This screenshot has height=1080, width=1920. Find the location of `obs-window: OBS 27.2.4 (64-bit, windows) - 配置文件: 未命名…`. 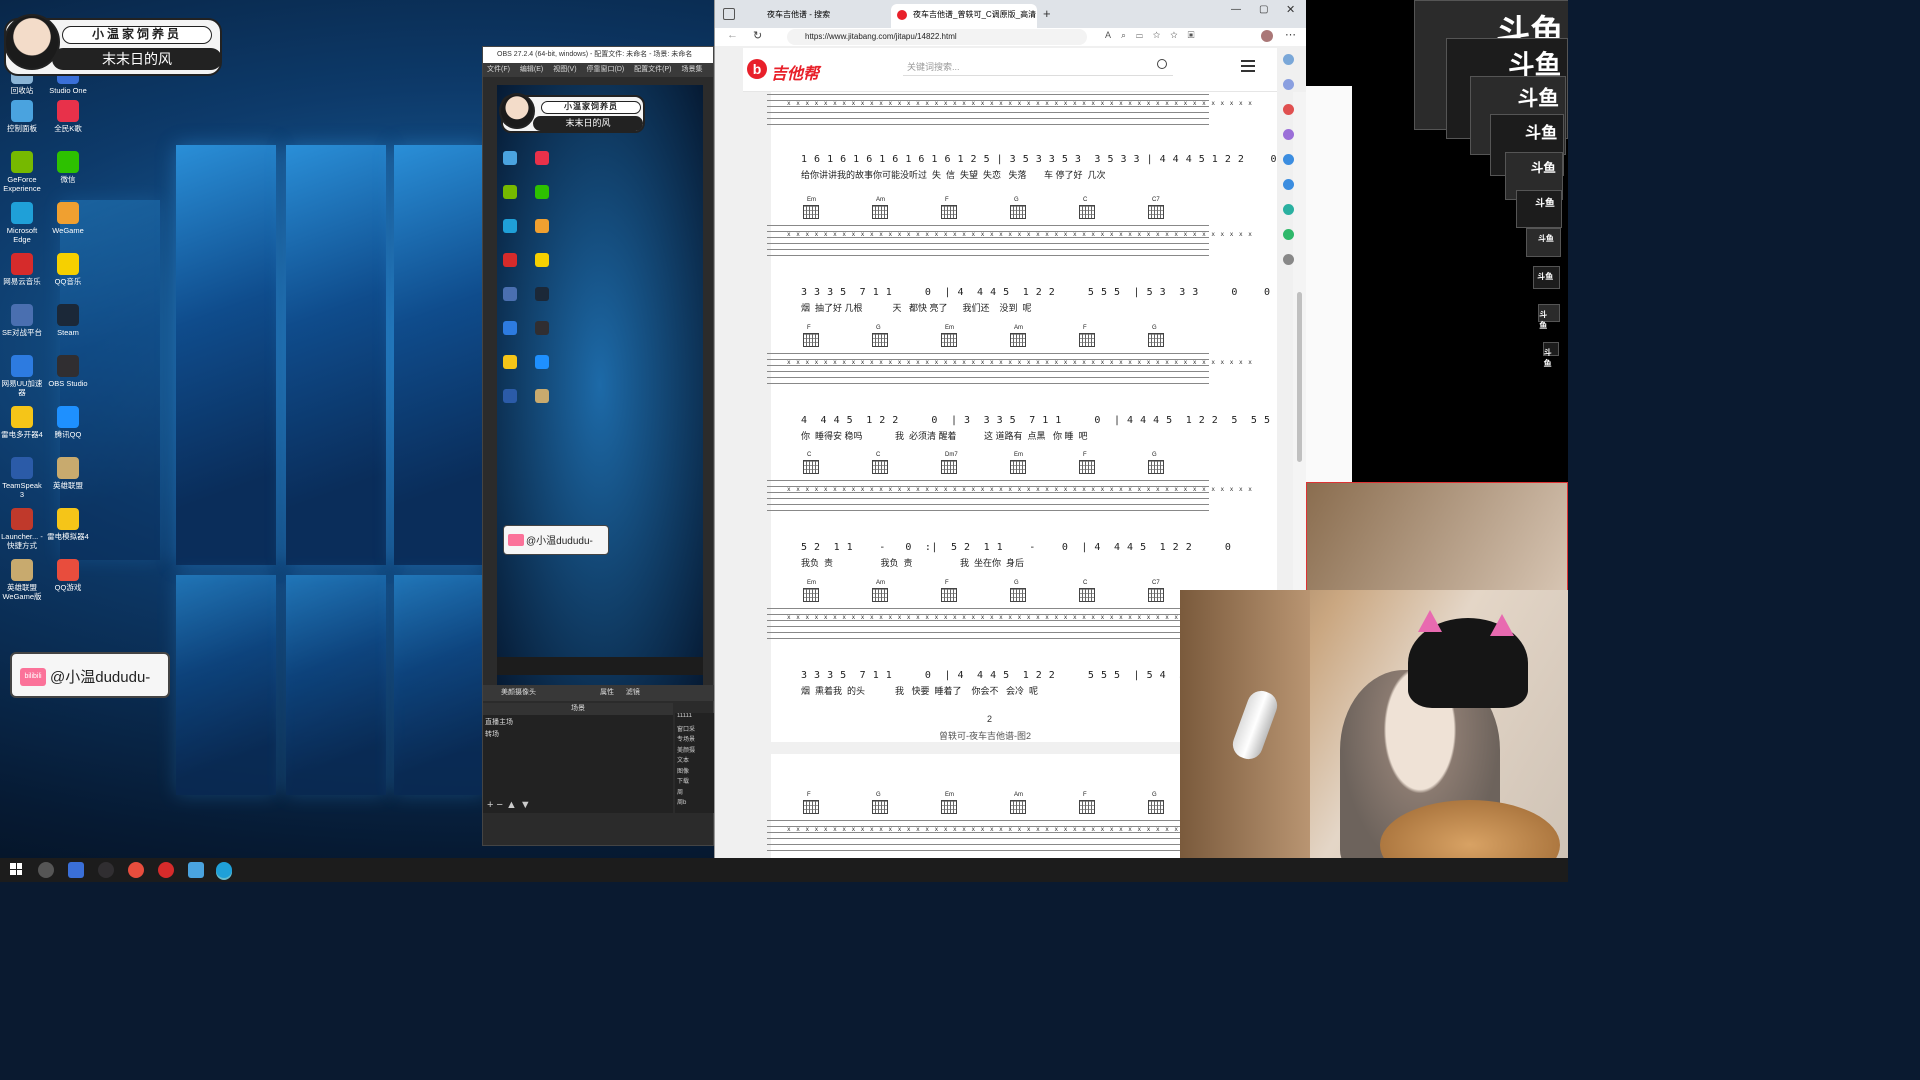

obs-window: OBS 27.2.4 (64-bit, windows) - 配置文件: 未命名… is located at coordinates (598, 446).